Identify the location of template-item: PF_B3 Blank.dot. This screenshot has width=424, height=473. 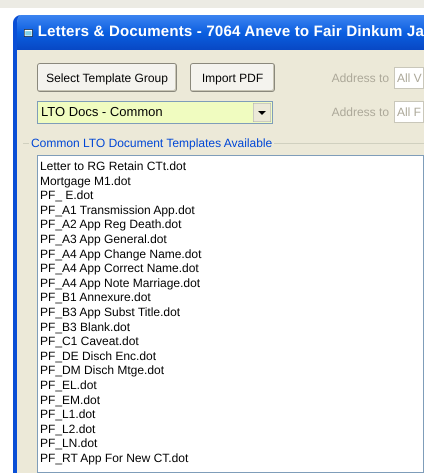
(85, 327).